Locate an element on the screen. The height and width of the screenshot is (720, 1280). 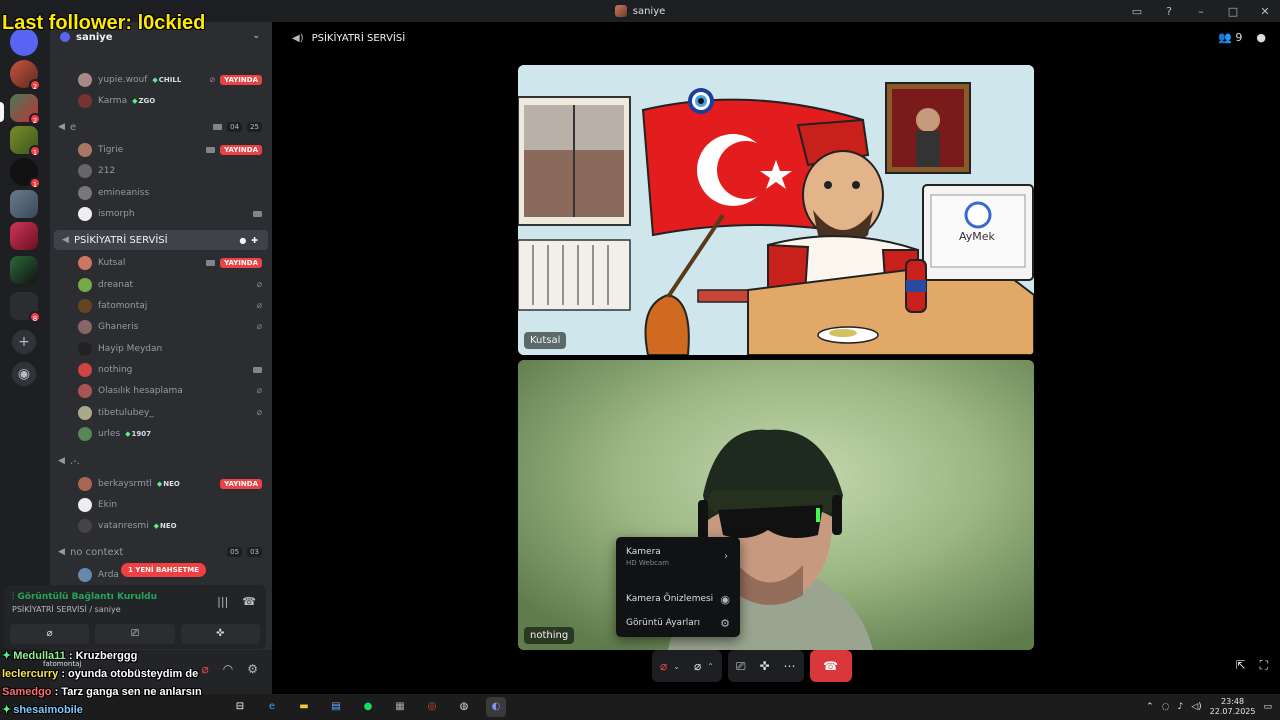
edge-icon: e is located at coordinates (272, 707).